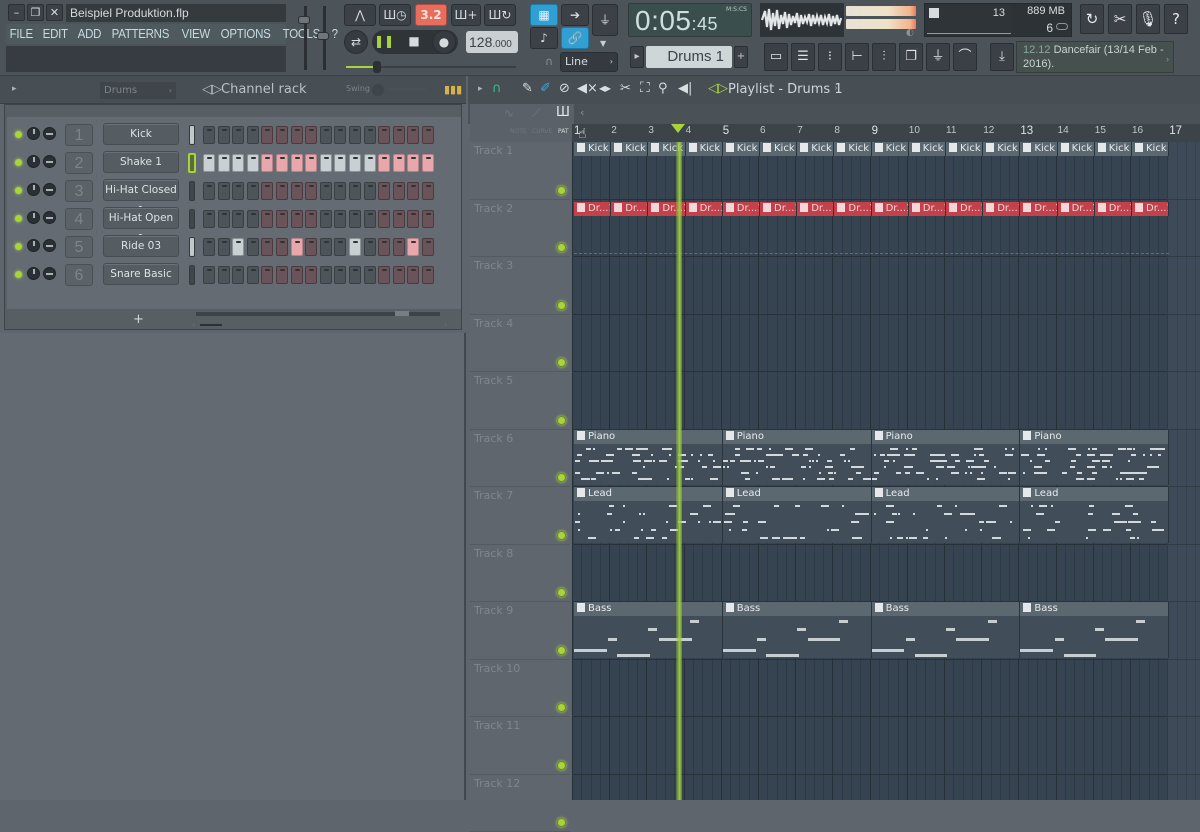  What do you see at coordinates (492, 42) in the screenshot?
I see `tempo-field: 128.000` at bounding box center [492, 42].